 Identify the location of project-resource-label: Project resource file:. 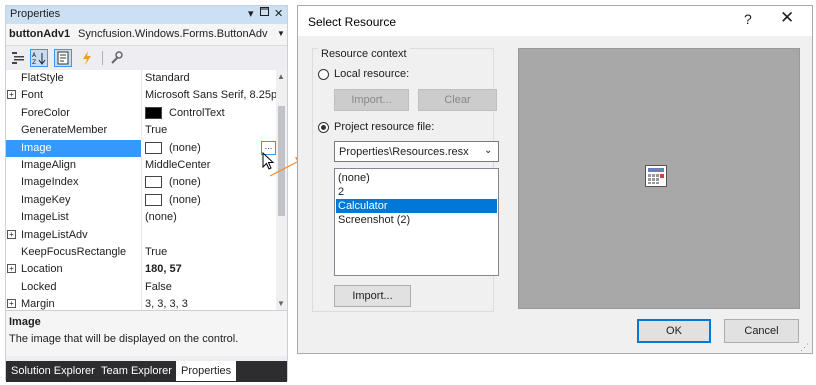
(384, 127).